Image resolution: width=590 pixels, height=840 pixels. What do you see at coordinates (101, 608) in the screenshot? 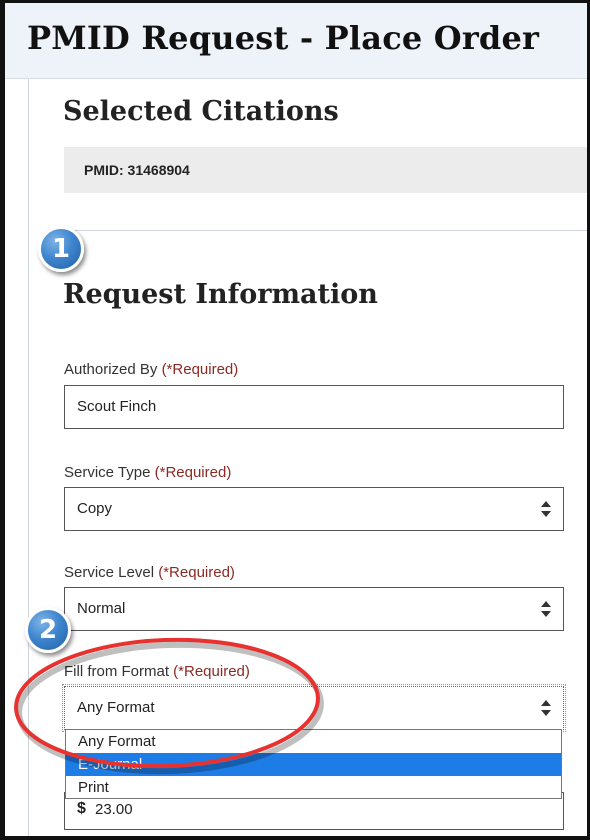
I see `service-level-value: Normal` at bounding box center [101, 608].